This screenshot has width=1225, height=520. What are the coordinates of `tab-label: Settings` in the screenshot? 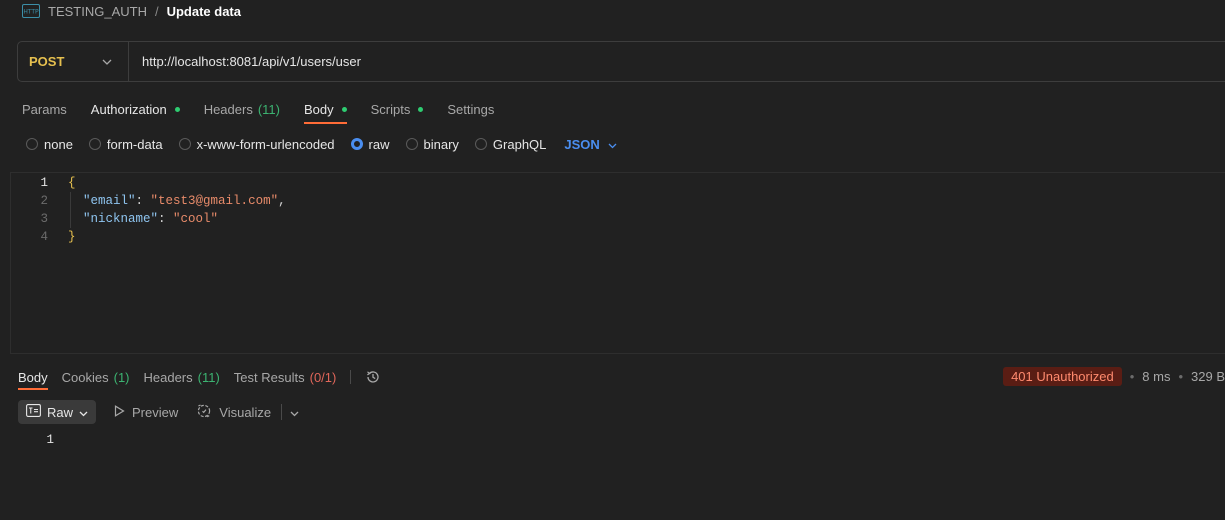 It's located at (471, 109).